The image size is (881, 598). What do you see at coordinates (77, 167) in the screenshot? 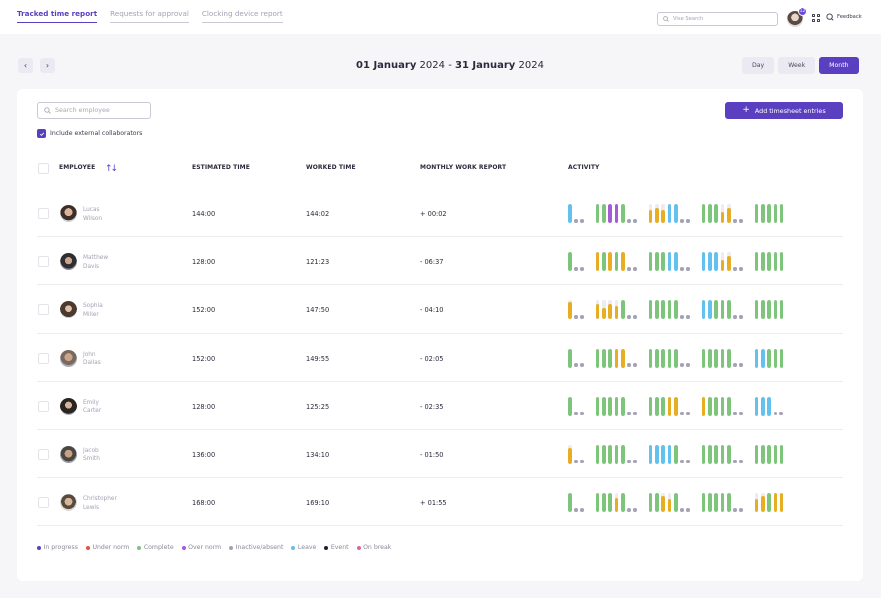
I see `column-employee: EMPLOYEE` at bounding box center [77, 167].